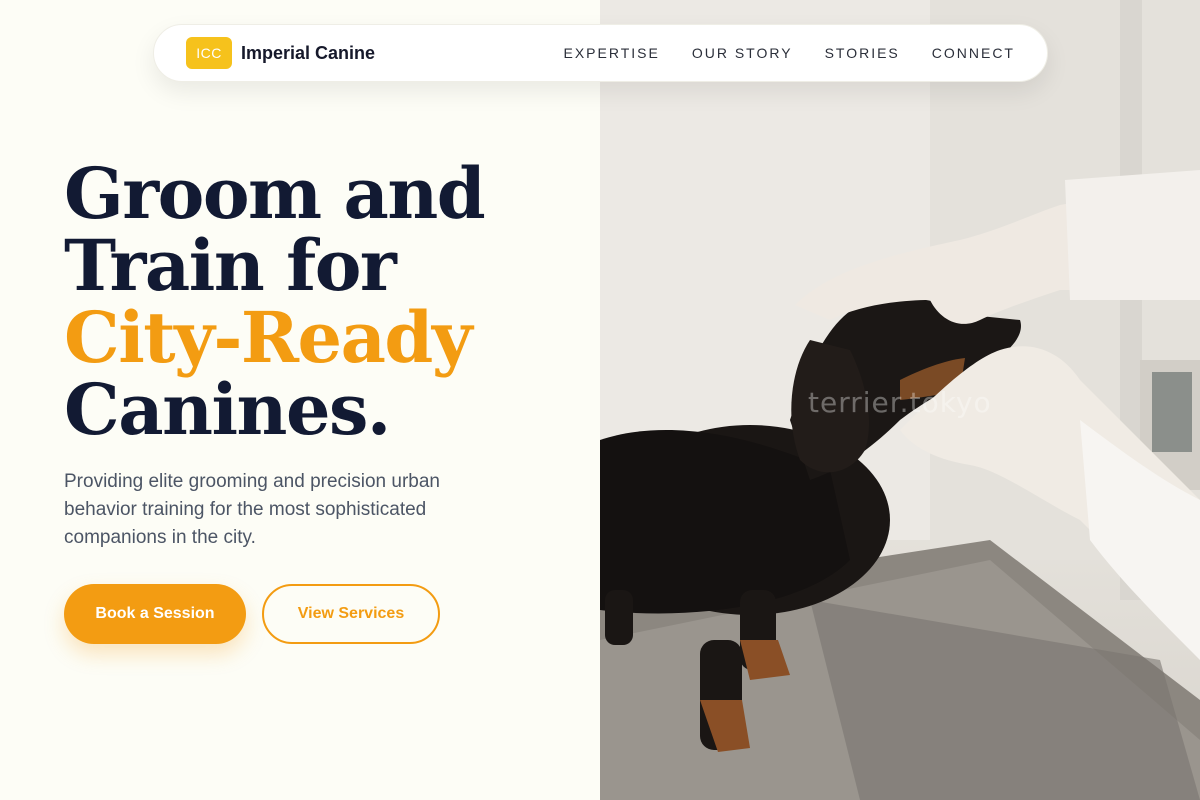  What do you see at coordinates (973, 53) in the screenshot?
I see `nav-link-connect: CONNECT` at bounding box center [973, 53].